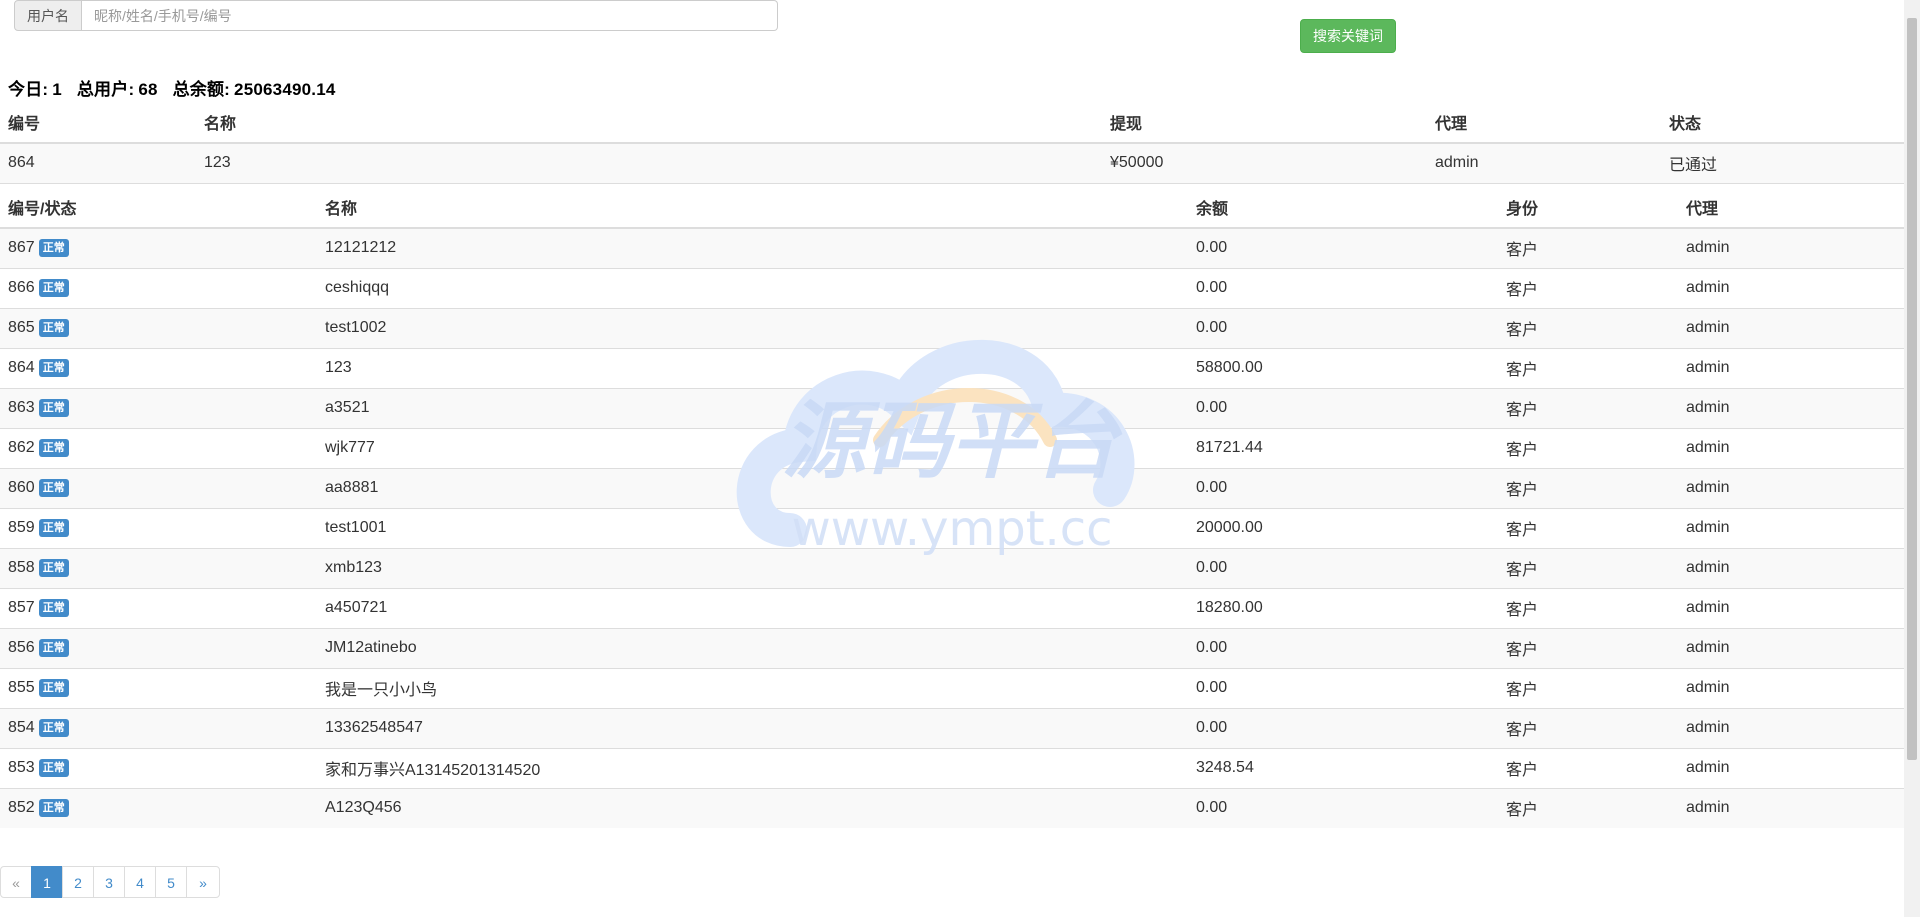 This screenshot has height=917, width=1920. What do you see at coordinates (952, 207) in the screenshot?
I see `users-table-header: 编号/状态 名称 余额 身份 代理` at bounding box center [952, 207].